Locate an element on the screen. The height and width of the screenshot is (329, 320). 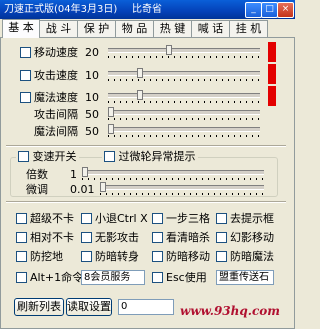
magic-speed-value: 10 is located at coordinates (92, 97).